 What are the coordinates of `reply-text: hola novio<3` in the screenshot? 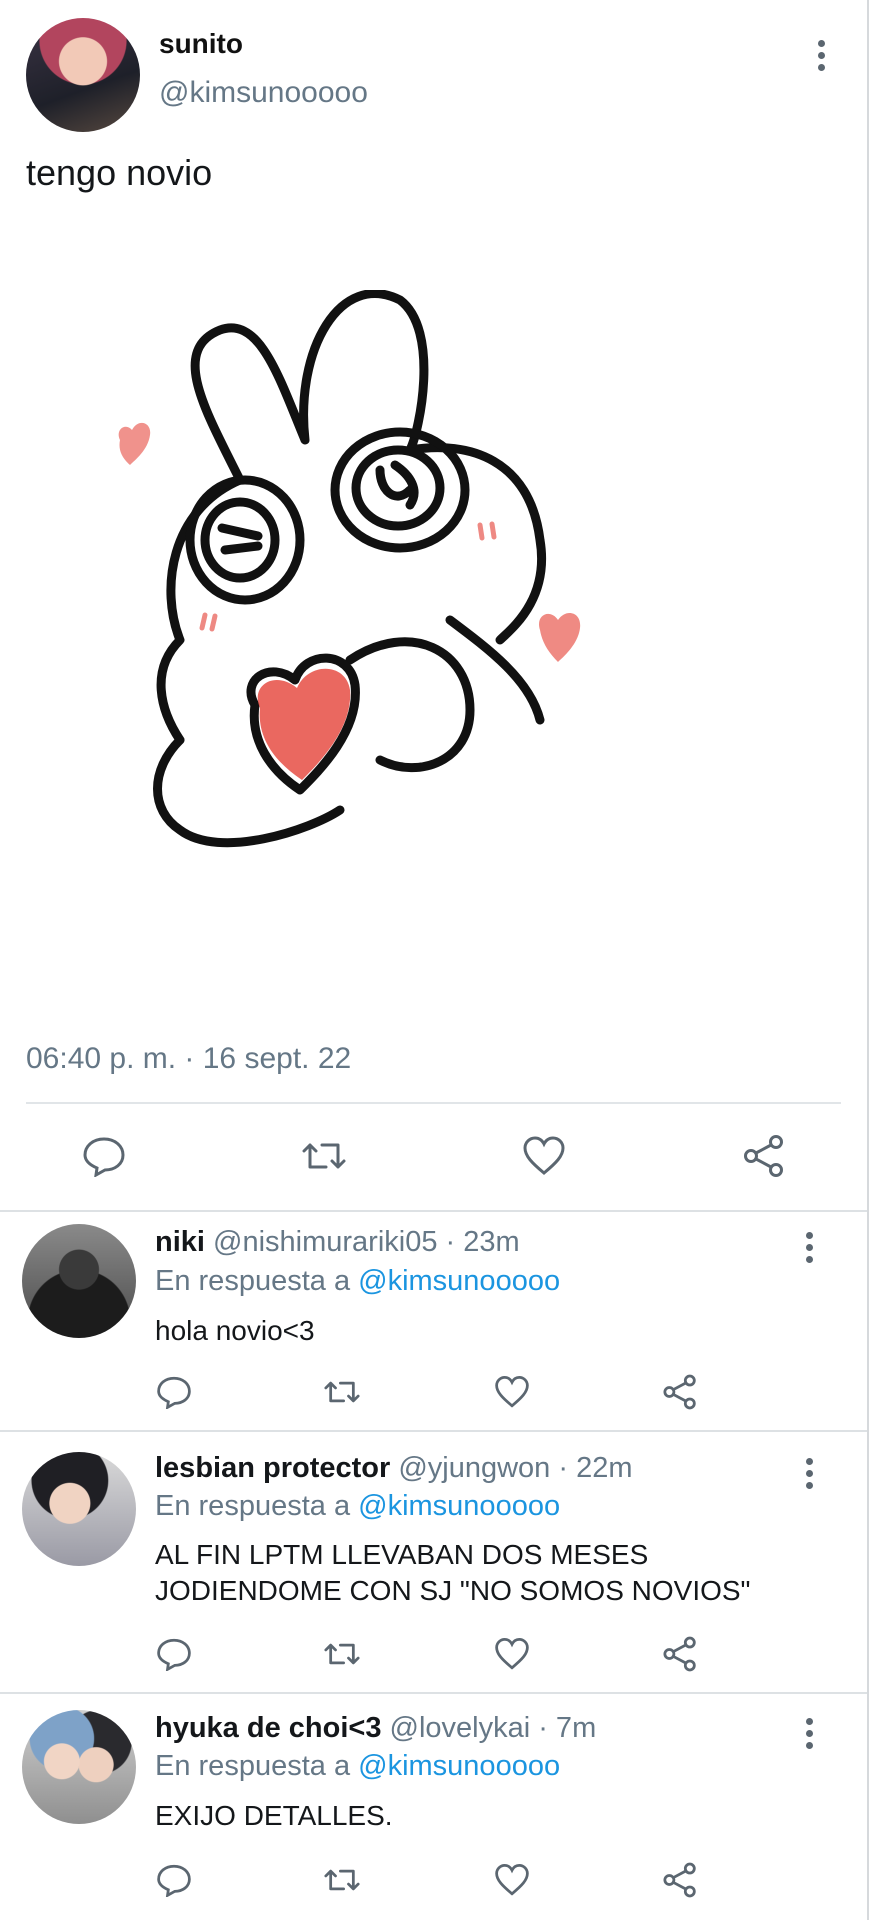 It's located at (500, 1331).